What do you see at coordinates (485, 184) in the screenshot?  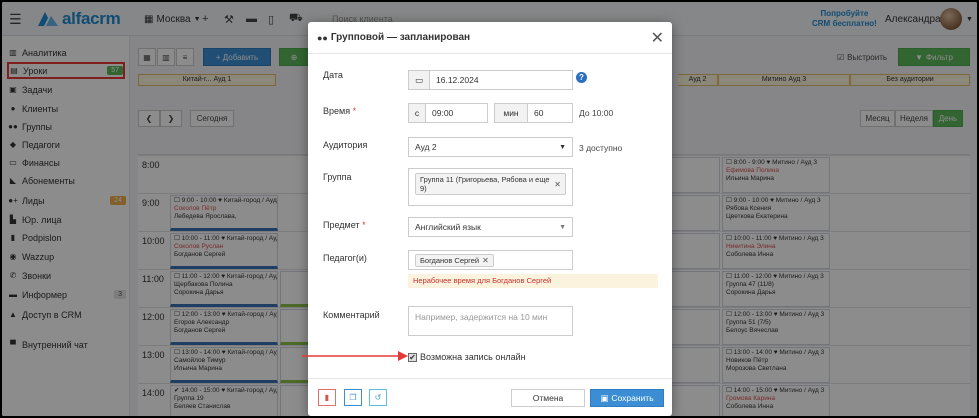 I see `group-tag-label: Группа 11 (Григорьева, Рябова и еще 9)` at bounding box center [485, 184].